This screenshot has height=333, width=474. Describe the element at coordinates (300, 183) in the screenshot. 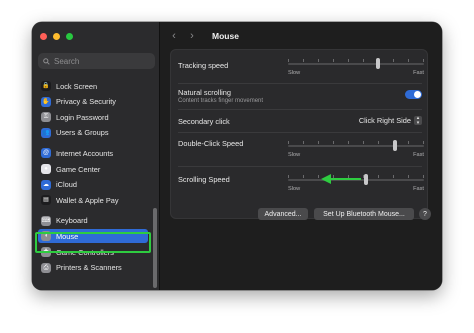

I see `scrolling-speed-row: Scrolling Speed Slow Fast` at that location.